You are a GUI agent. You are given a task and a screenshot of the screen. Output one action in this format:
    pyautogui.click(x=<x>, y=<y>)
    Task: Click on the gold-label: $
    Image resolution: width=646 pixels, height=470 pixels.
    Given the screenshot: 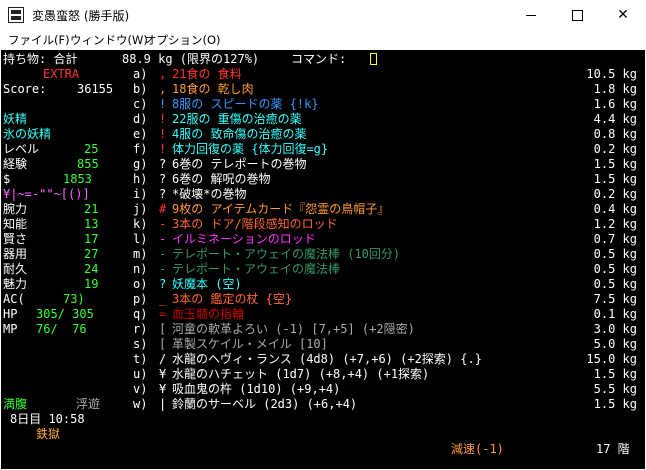 What is the action you would take?
    pyautogui.click(x=7, y=179)
    